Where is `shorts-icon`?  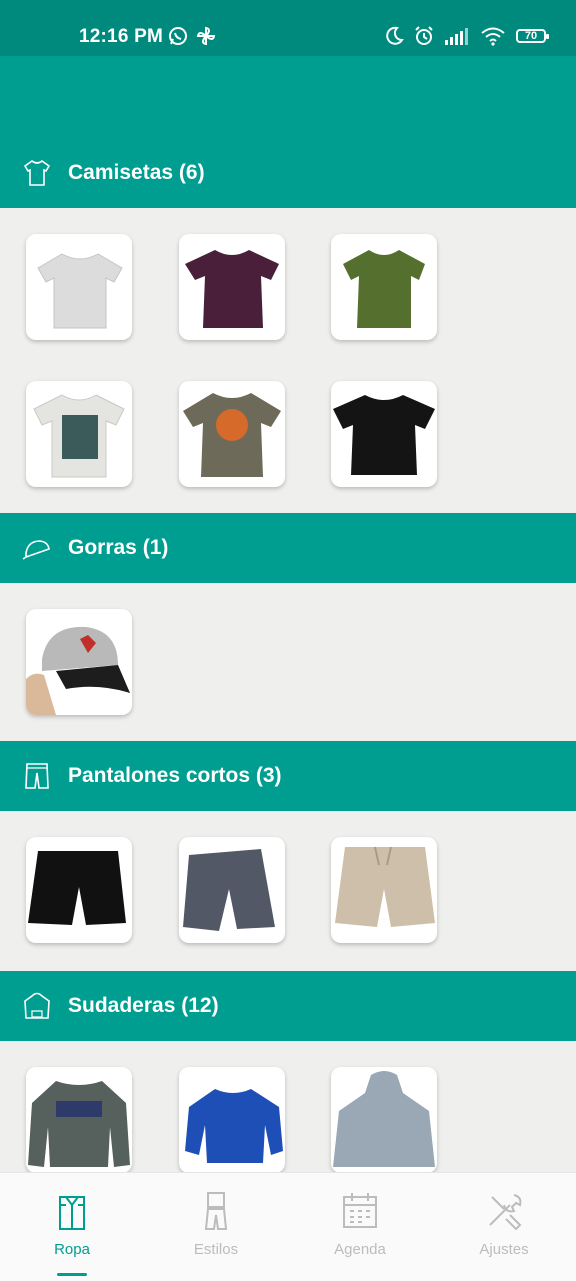 shorts-icon is located at coordinates (37, 776).